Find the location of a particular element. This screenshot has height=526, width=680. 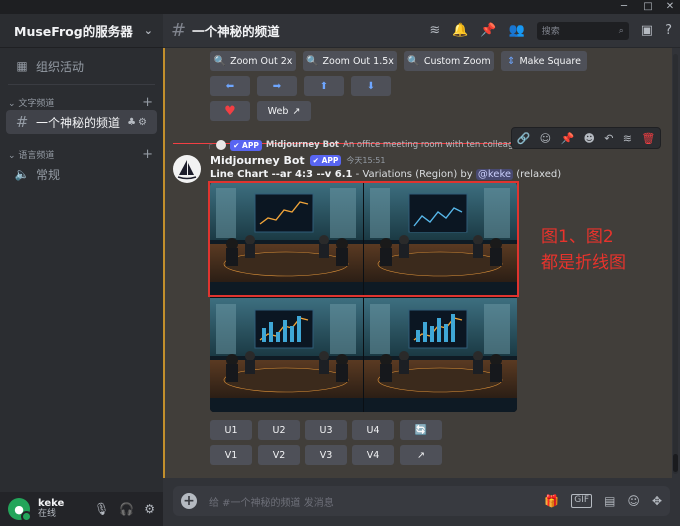

avatar: ● is located at coordinates (20, 510).